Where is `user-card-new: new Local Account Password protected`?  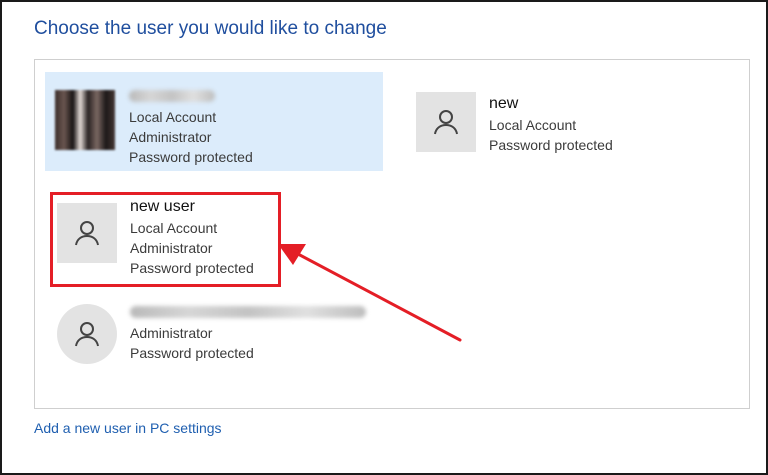 user-card-new: new Local Account Password protected is located at coordinates (545, 122).